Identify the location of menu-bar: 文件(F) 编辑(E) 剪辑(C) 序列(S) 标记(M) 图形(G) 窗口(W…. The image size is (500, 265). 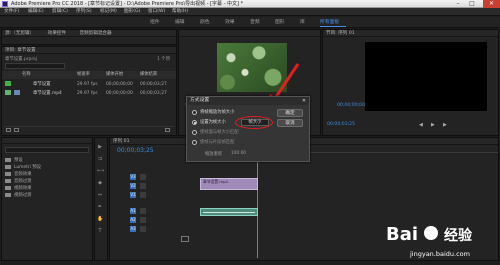
(250, 12).